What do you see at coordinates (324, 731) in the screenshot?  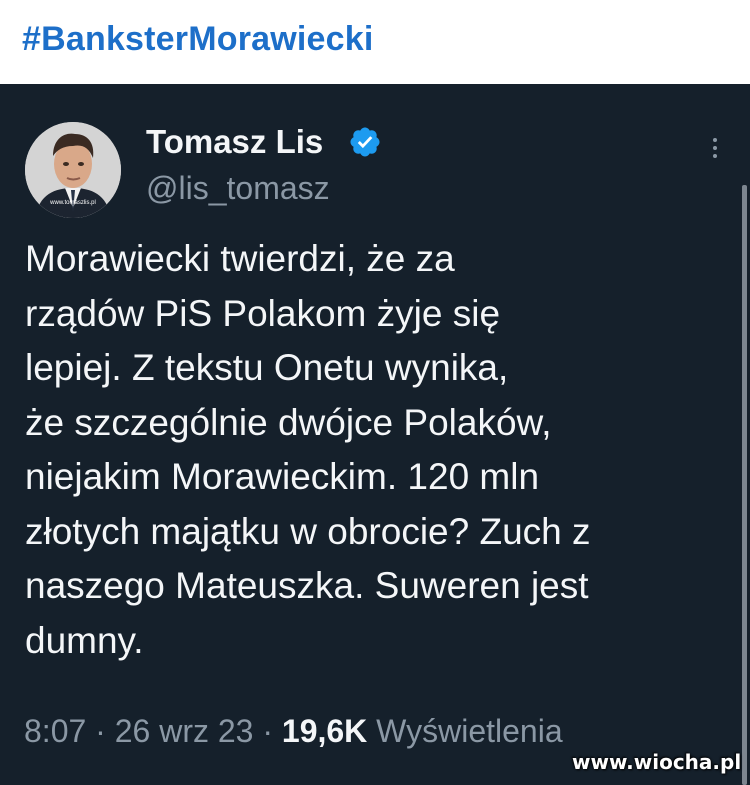 I see `views-count: 19,6K` at bounding box center [324, 731].